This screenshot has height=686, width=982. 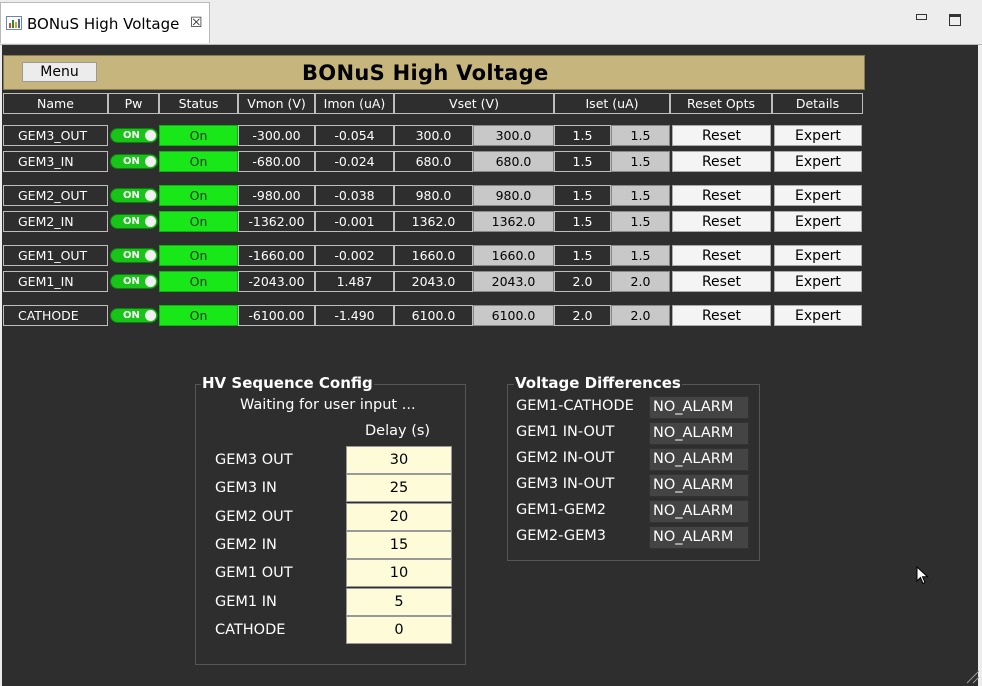 I want to click on imon-readout: -0.054, so click(x=354, y=135).